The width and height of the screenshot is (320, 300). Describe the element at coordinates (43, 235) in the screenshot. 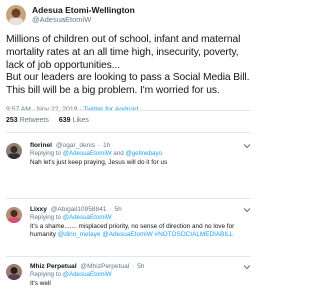

I see `reply-text-fragment: humanity` at that location.